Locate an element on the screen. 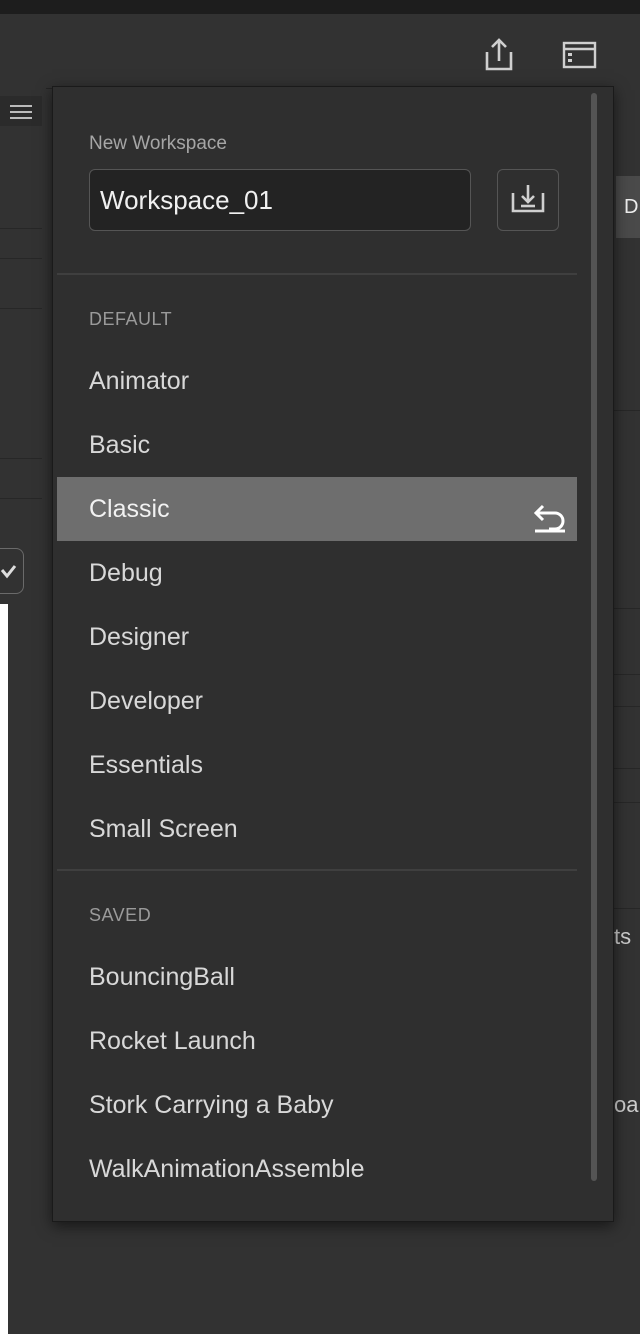  workspace-item-rocket-launch: Rocket Launch is located at coordinates (317, 1041).